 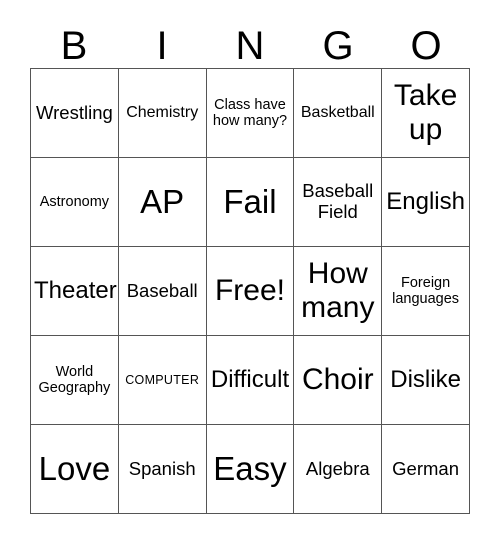 I want to click on bingo-square: AP, so click(x=162, y=202).